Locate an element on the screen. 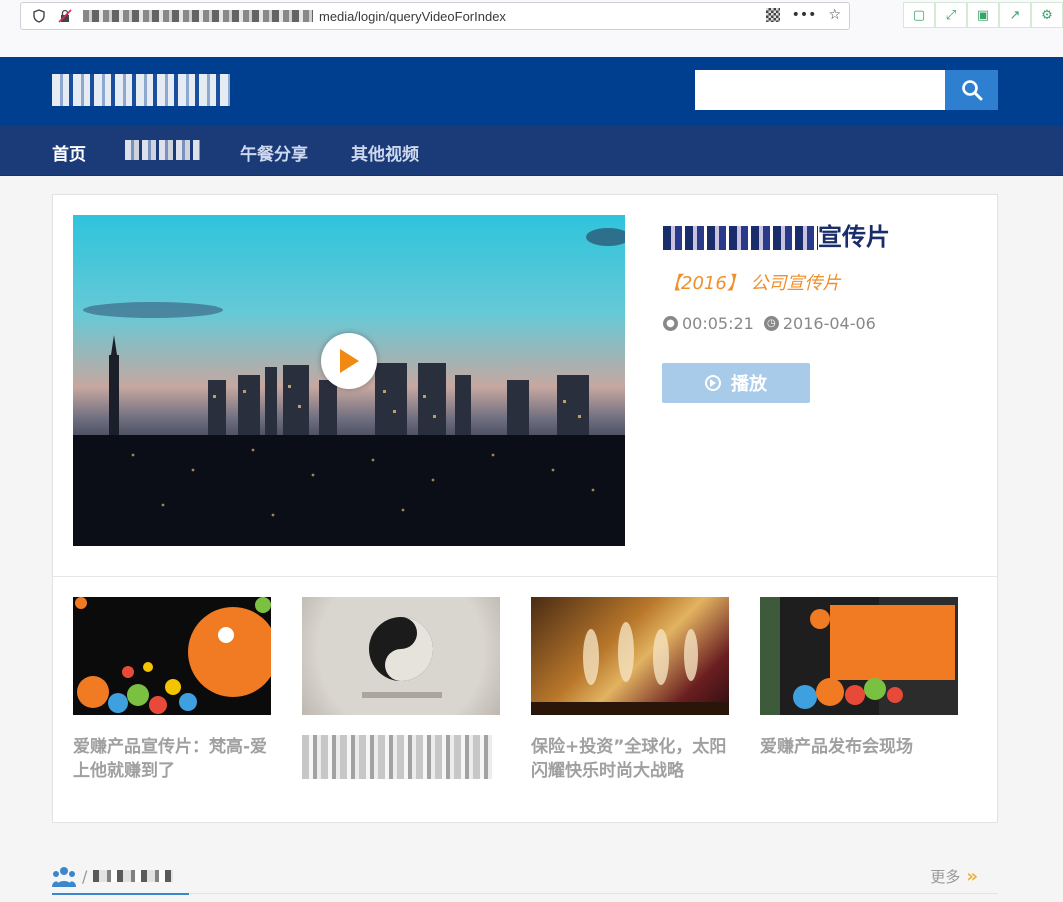 This screenshot has width=1063, height=902. divider is located at coordinates (525, 576).